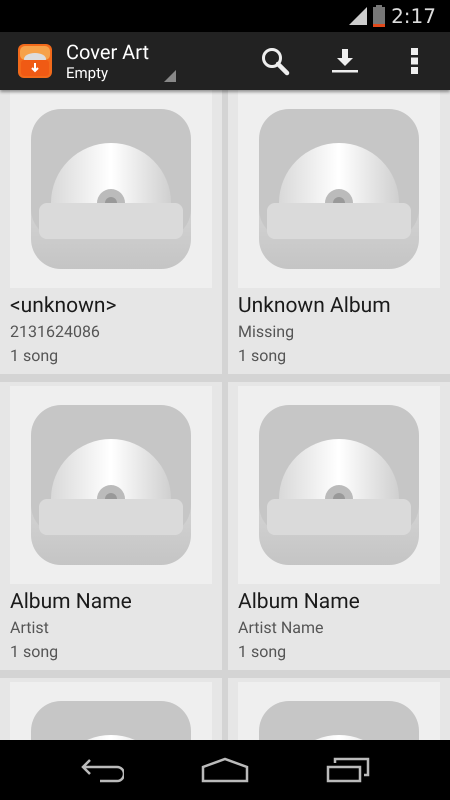 The image size is (450, 800). What do you see at coordinates (266, 332) in the screenshot?
I see `album-artist: Missing` at bounding box center [266, 332].